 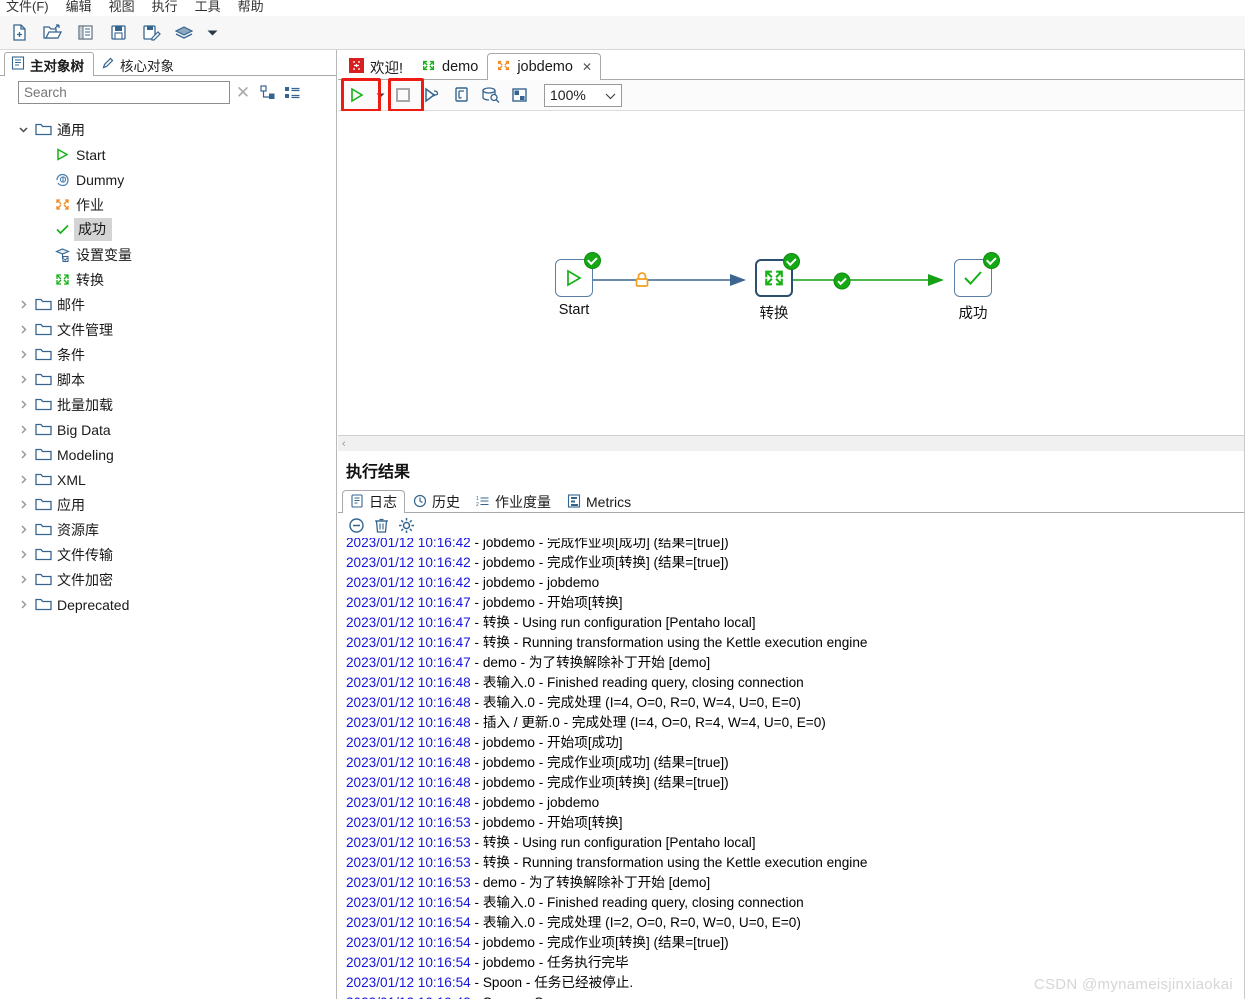 I want to click on tree-item-folder: Big Data, so click(x=168, y=429).